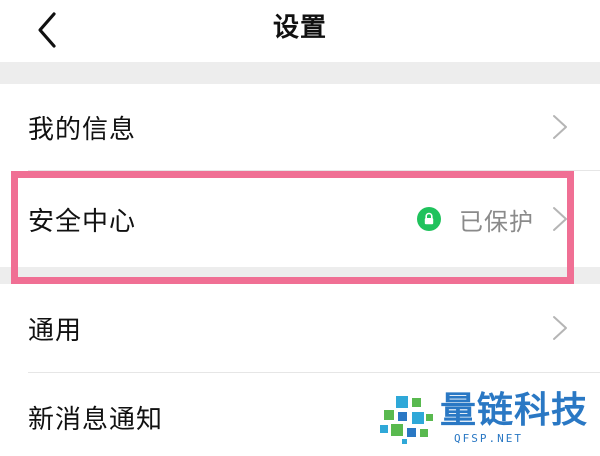  What do you see at coordinates (496, 221) in the screenshot?
I see `status-text: 已保护` at bounding box center [496, 221].